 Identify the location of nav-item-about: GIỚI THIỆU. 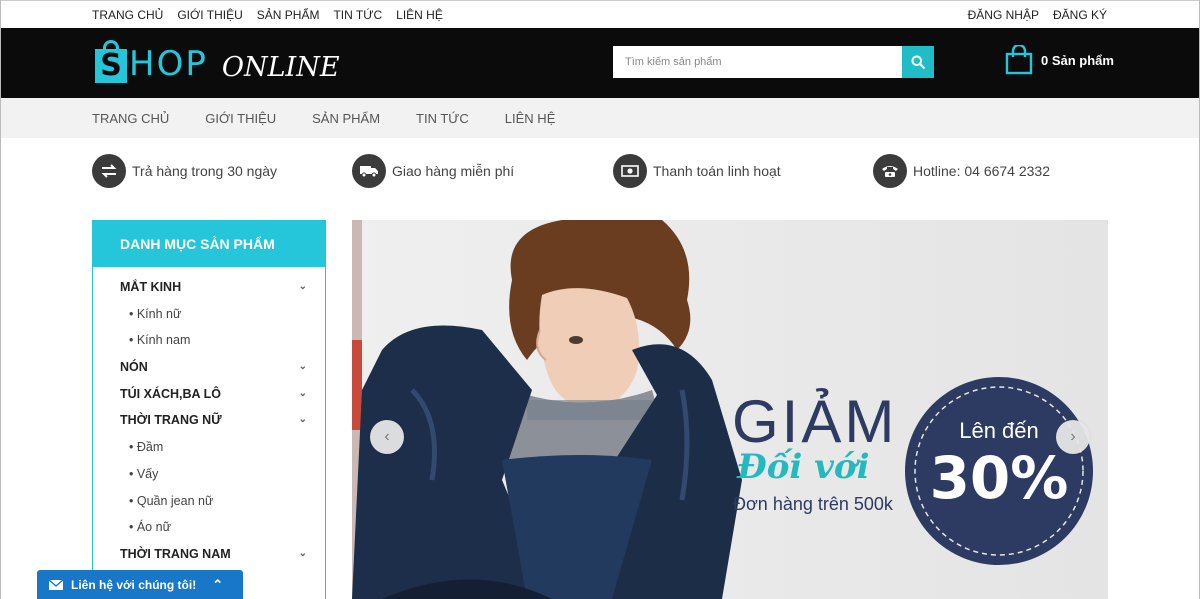
(240, 118).